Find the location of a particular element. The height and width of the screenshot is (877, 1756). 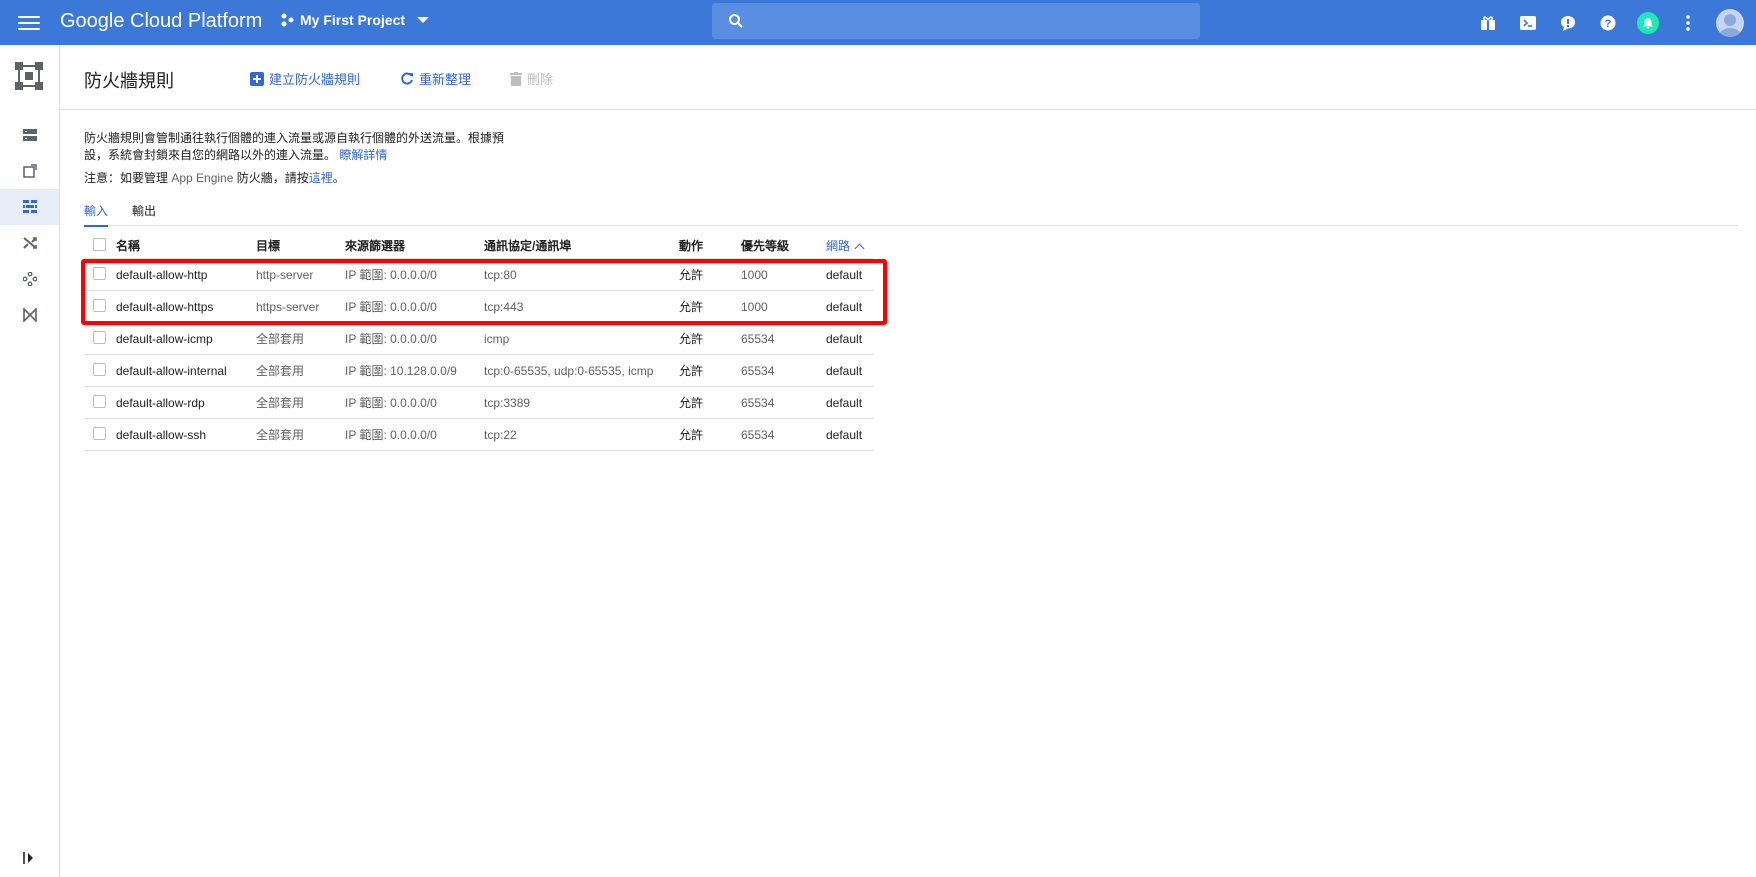

note-app-engine: App Engine is located at coordinates (202, 178).